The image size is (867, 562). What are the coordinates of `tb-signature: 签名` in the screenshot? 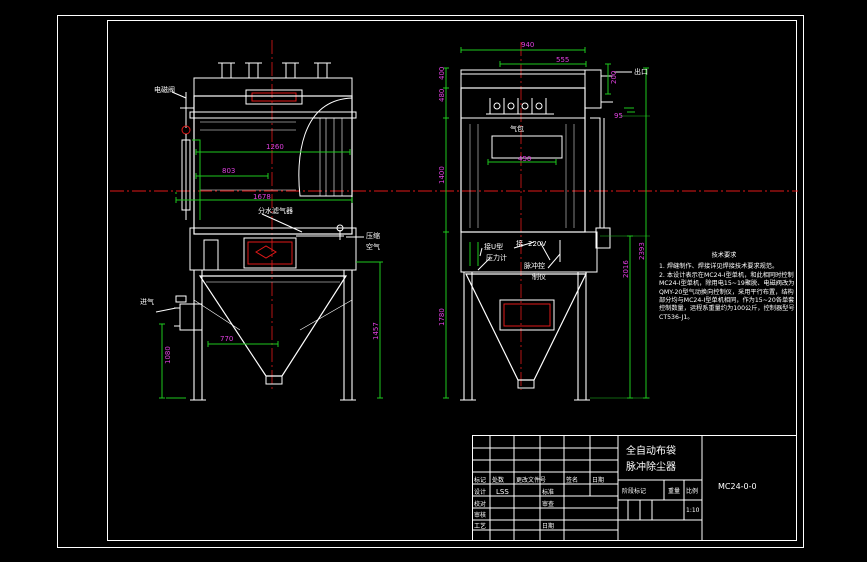 It's located at (572, 480).